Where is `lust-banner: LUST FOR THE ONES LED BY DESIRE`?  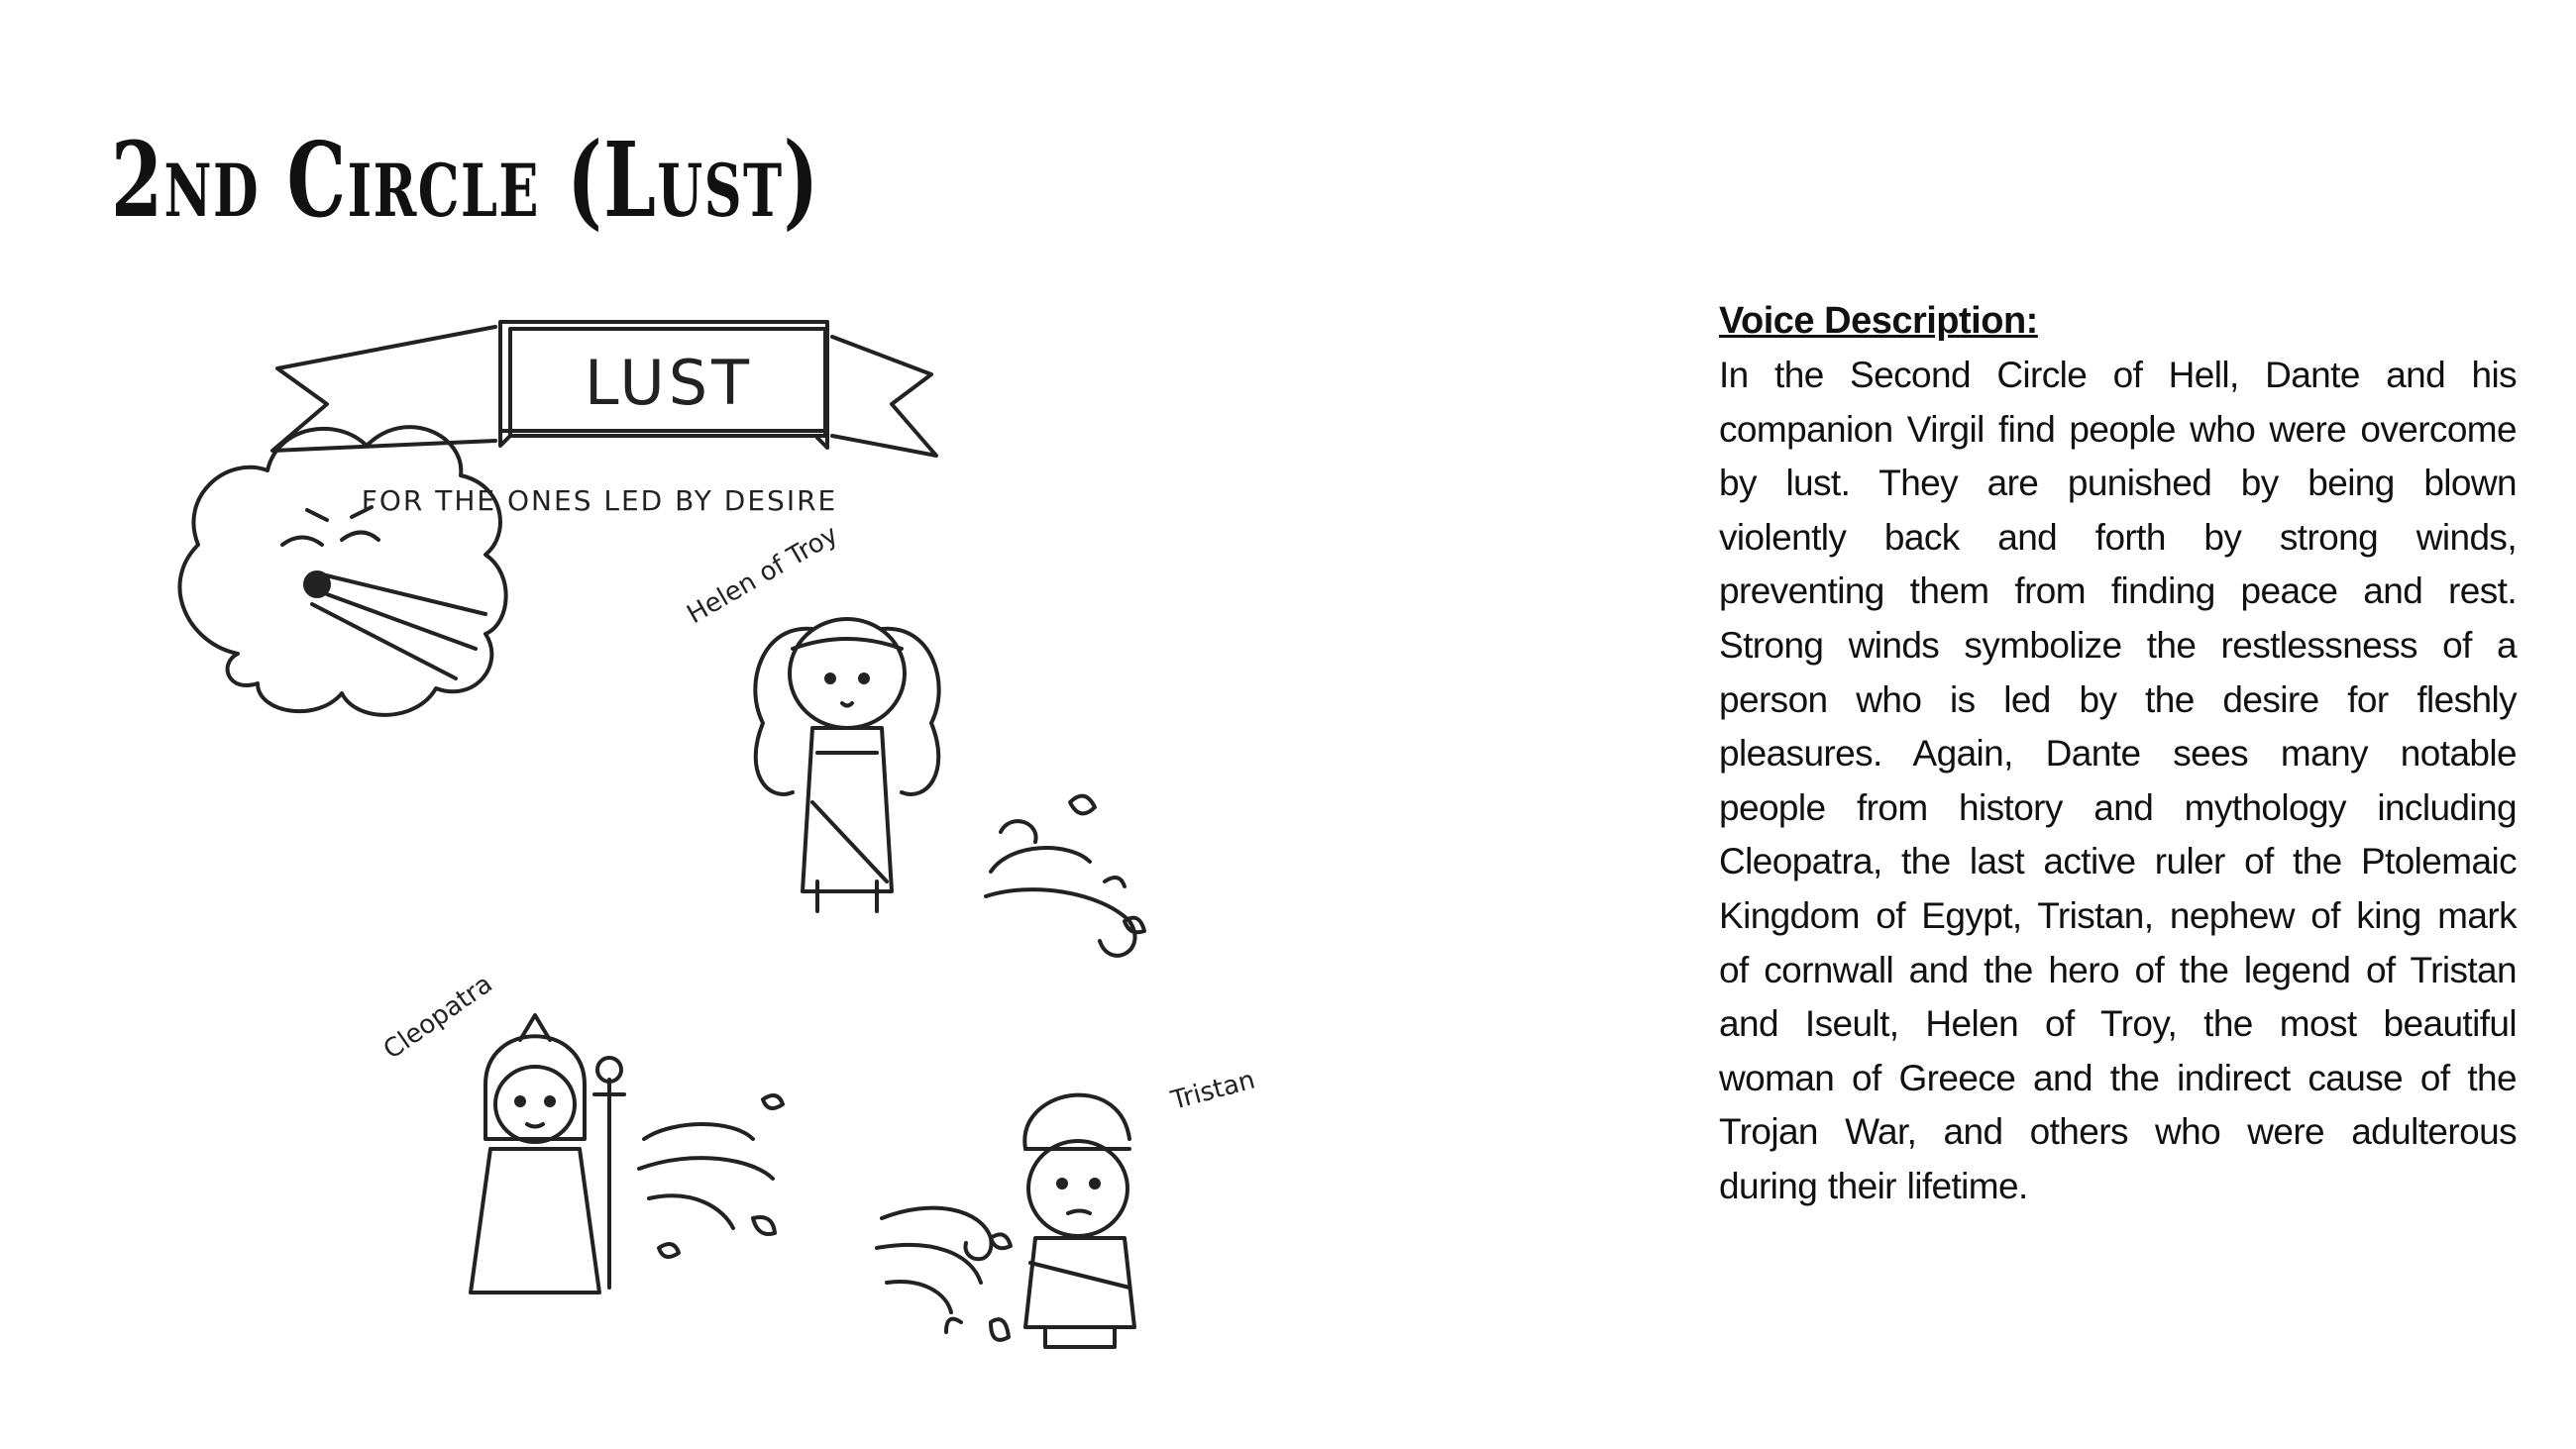
lust-banner: LUST FOR THE ONES LED BY DESIRE is located at coordinates (604, 418).